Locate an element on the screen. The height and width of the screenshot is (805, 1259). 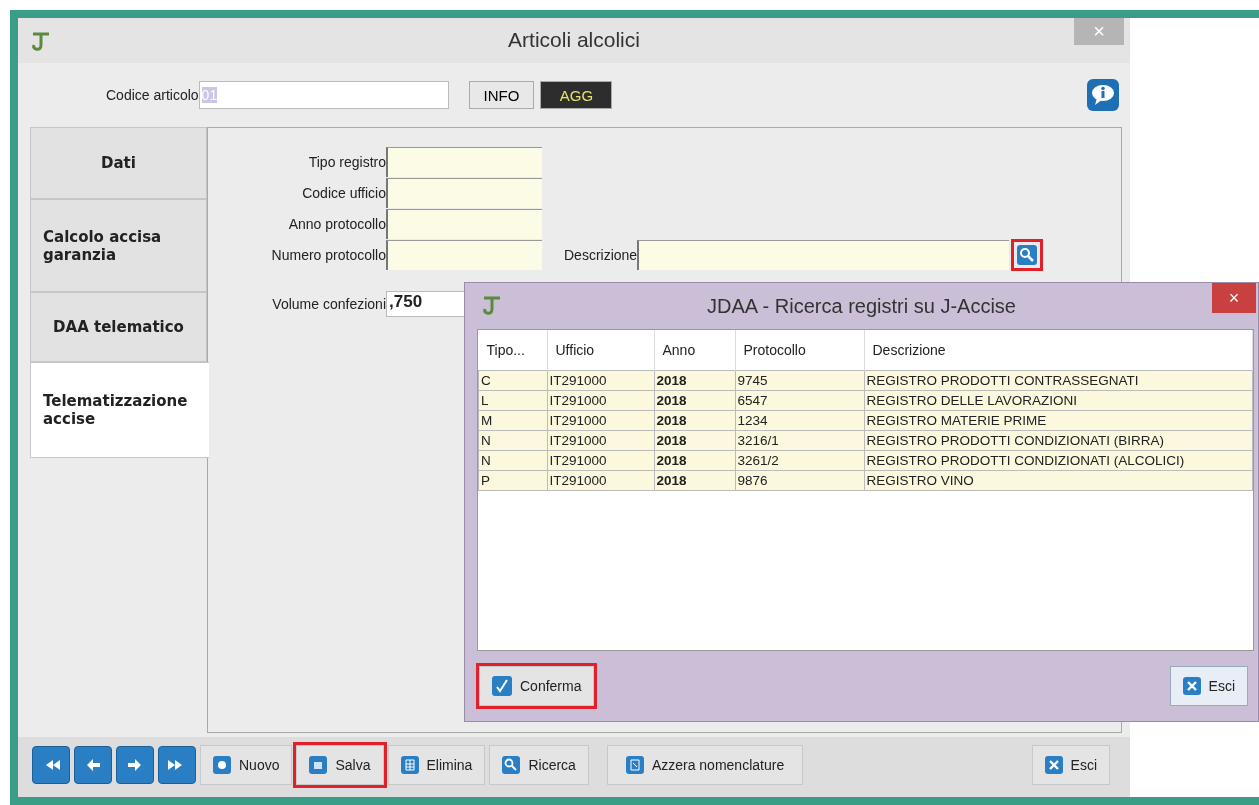
search-icon is located at coordinates (511, 765).